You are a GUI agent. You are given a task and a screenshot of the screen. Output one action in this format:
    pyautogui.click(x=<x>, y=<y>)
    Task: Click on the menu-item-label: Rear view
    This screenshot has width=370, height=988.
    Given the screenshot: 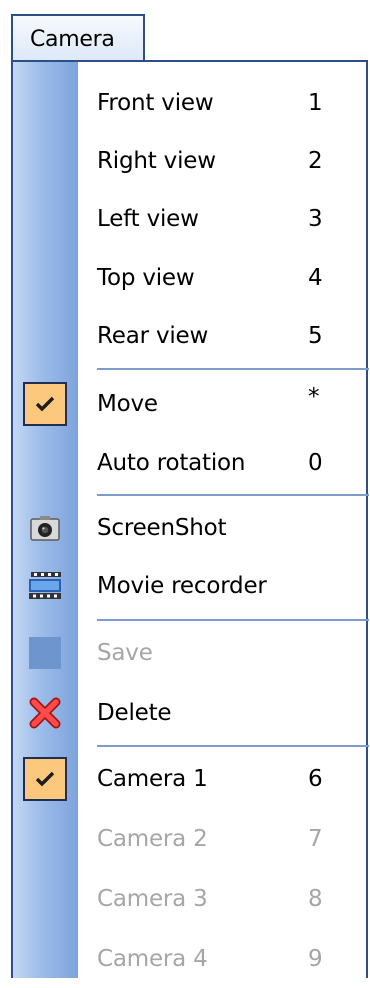 What is the action you would take?
    pyautogui.click(x=153, y=336)
    